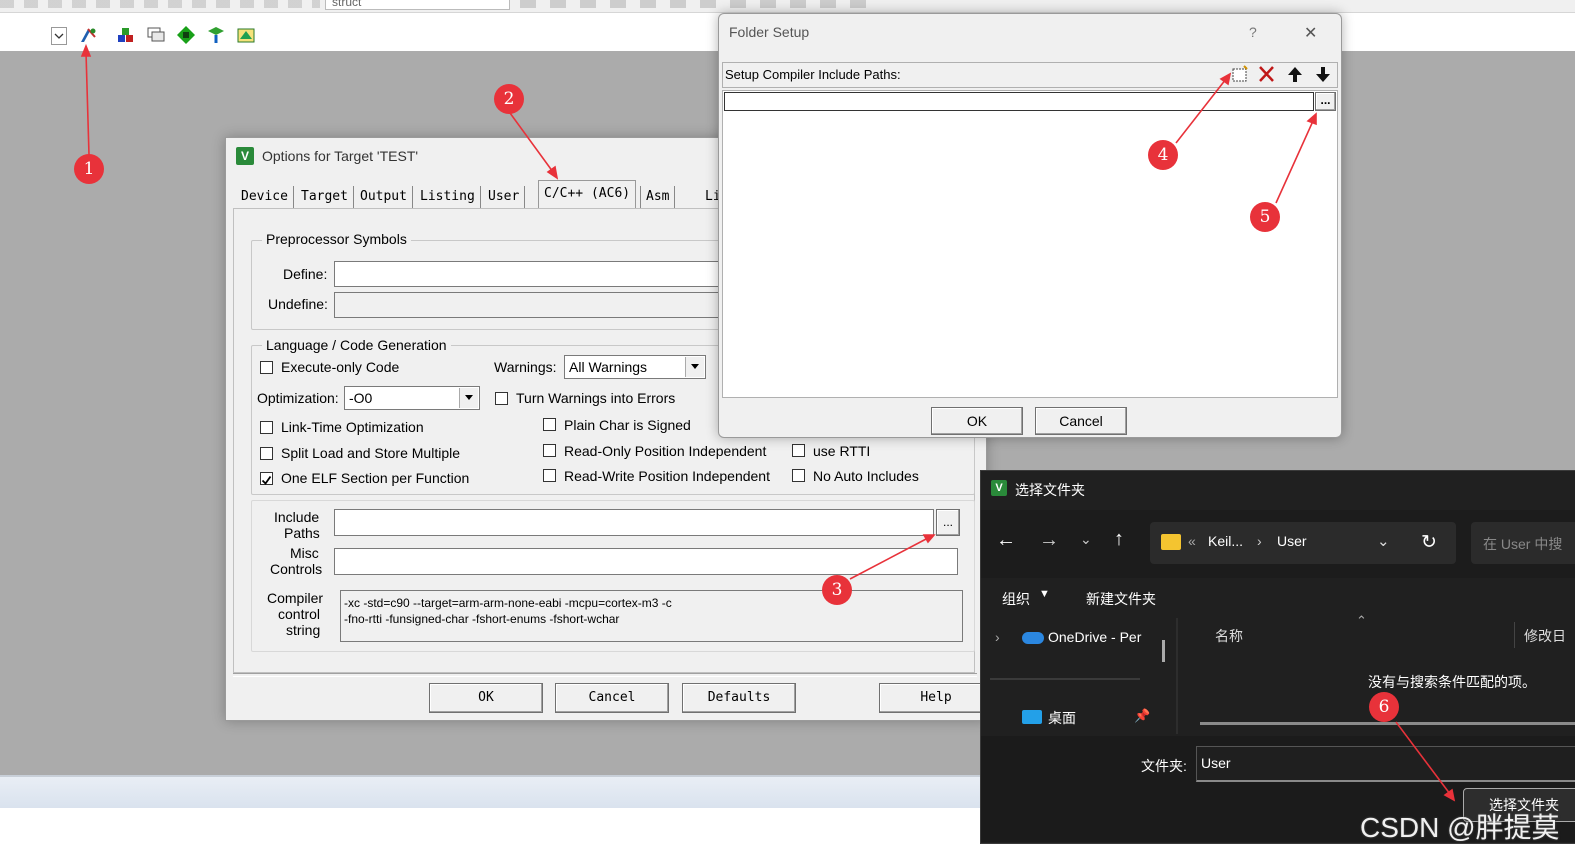 This screenshot has height=858, width=1575. Describe the element at coordinates (1384, 707) in the screenshot. I see `annotation-badge-6: 6` at that location.